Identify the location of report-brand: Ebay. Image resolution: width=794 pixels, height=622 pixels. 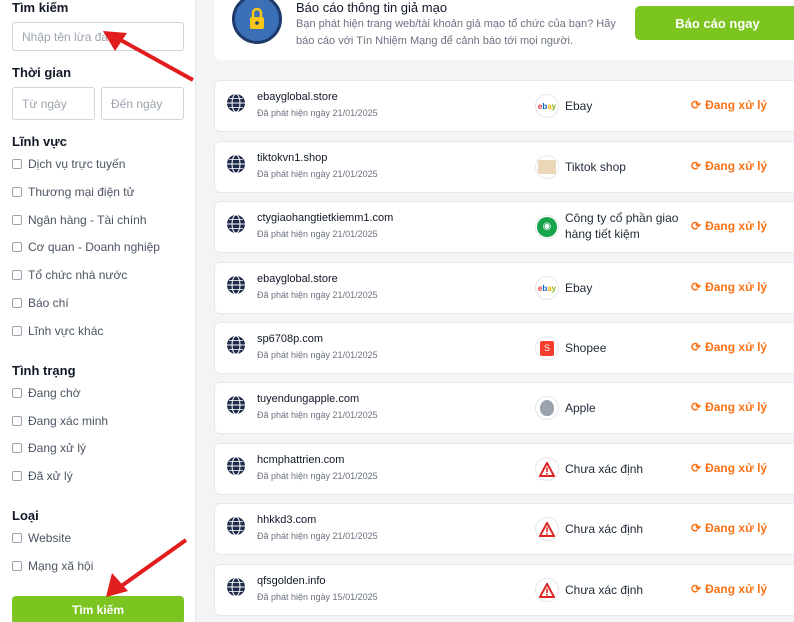
(579, 106).